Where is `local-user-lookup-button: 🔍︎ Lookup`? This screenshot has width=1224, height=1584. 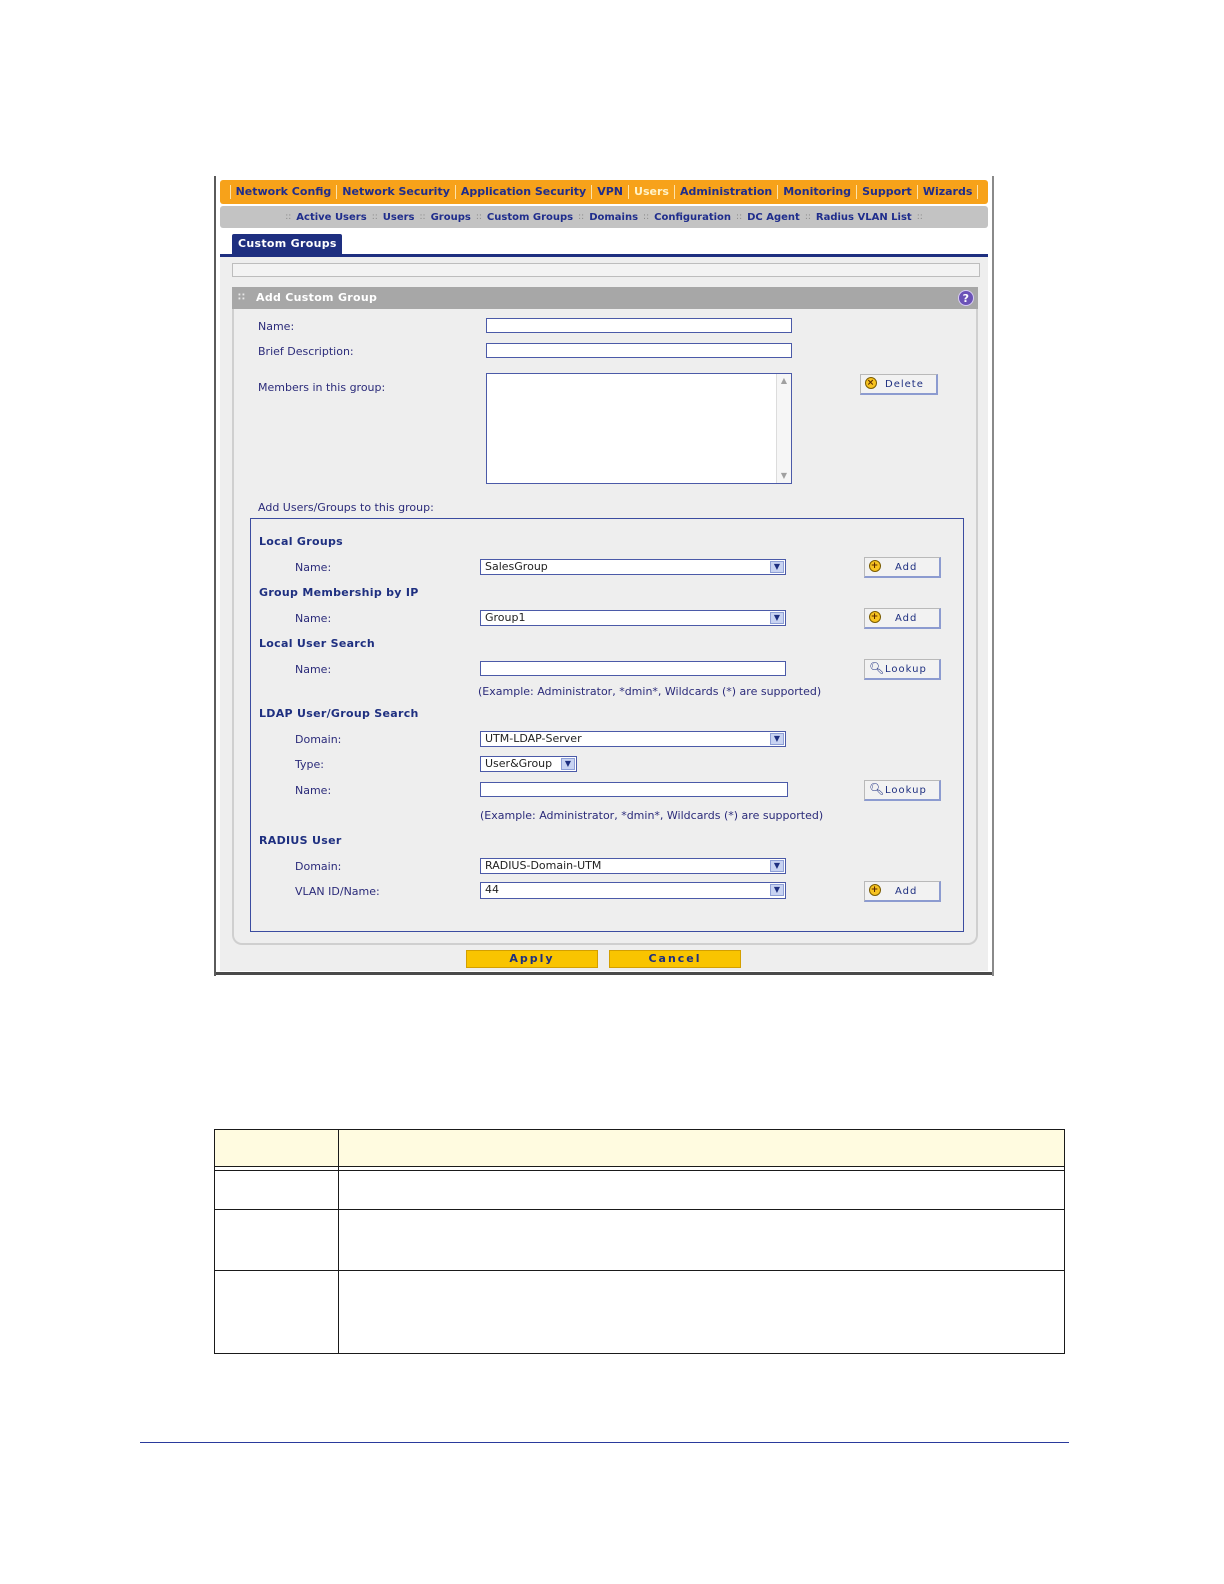 local-user-lookup-button: 🔍︎ Lookup is located at coordinates (902, 669).